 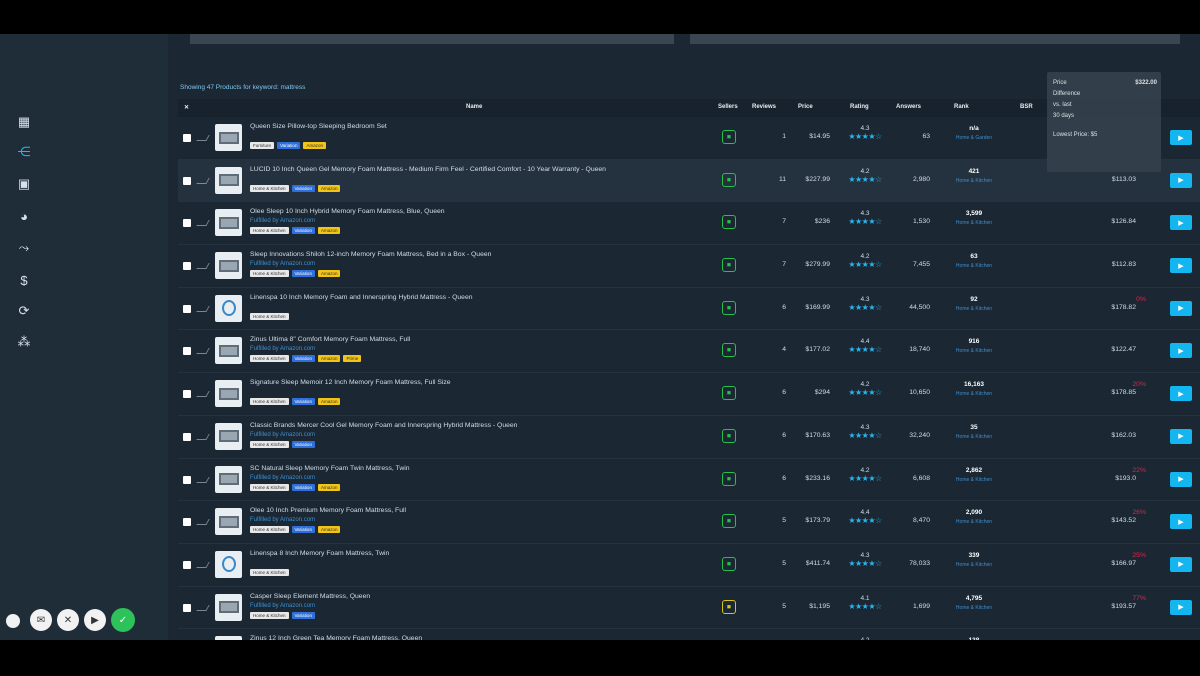 What do you see at coordinates (24, 248) in the screenshot?
I see `trend-icon: ⤳` at bounding box center [24, 248].